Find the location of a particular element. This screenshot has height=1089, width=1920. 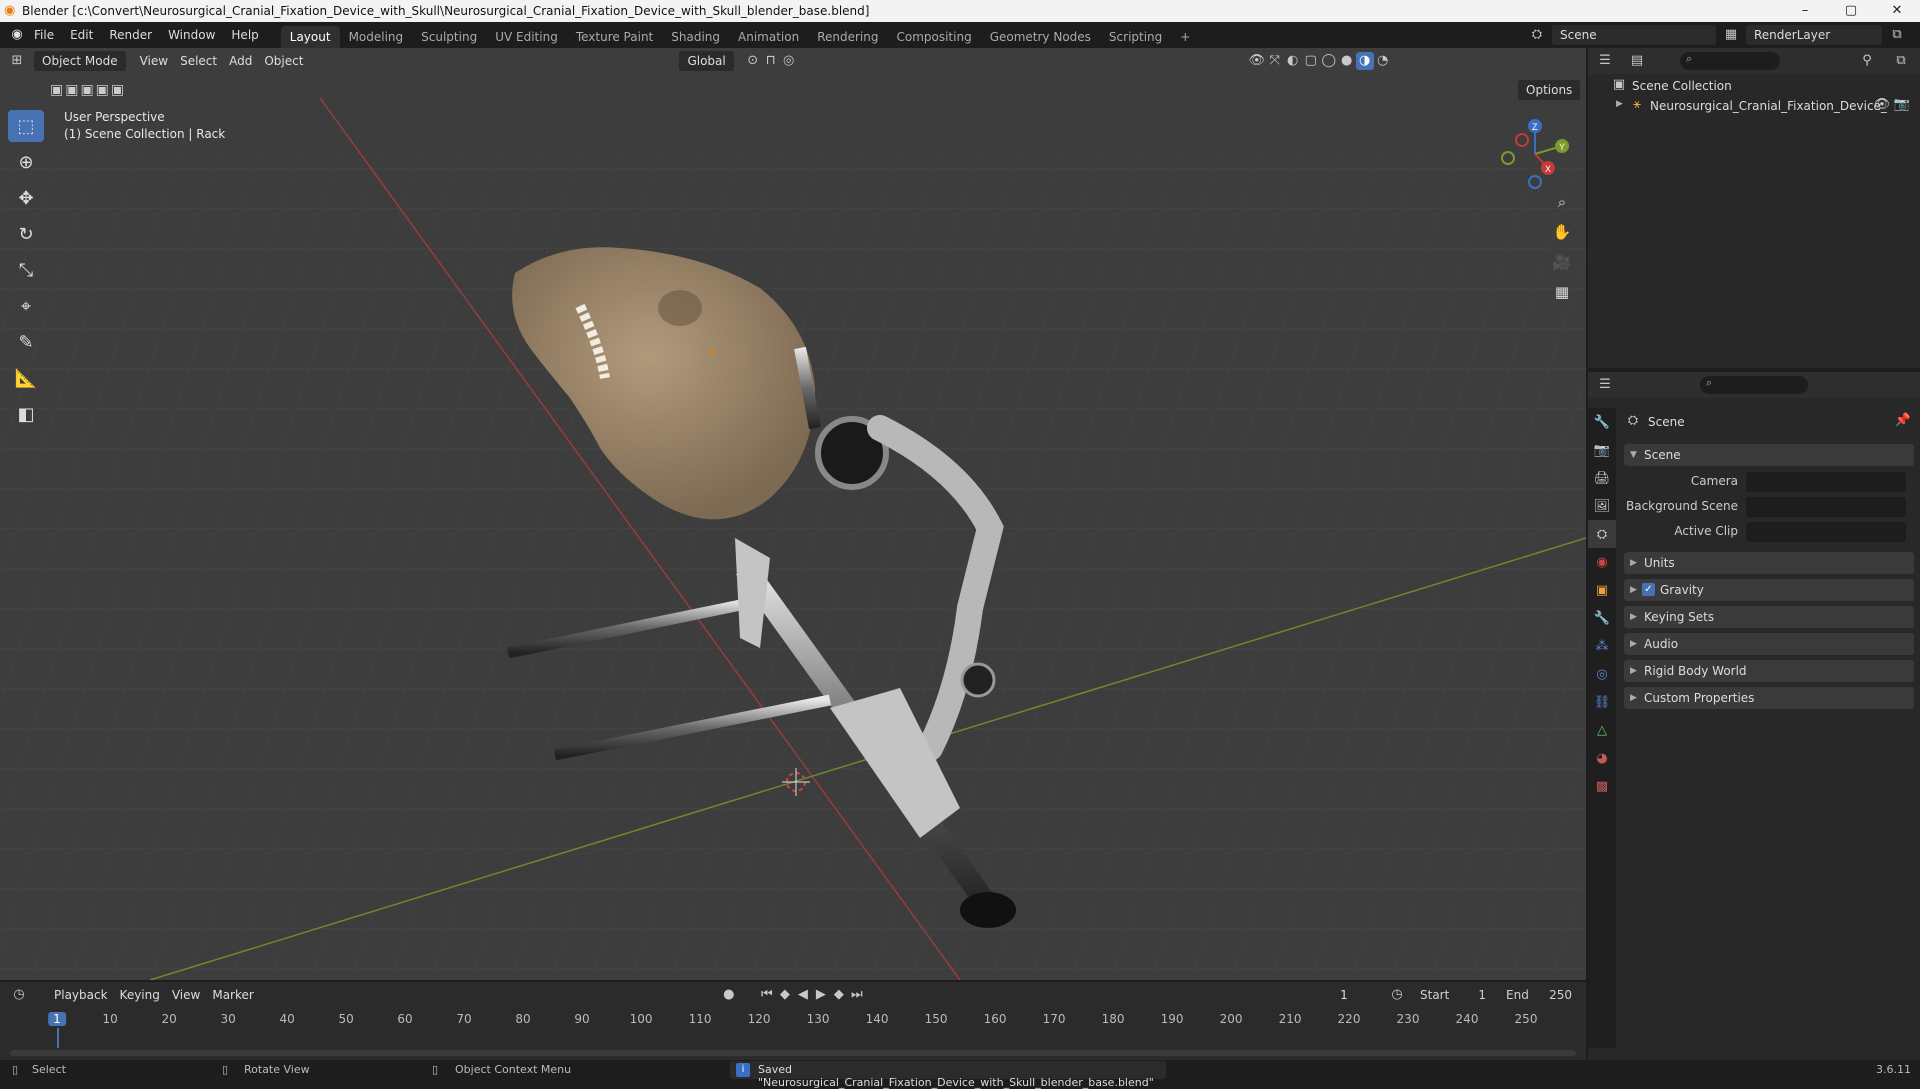

wireframe-shading-icon: ◯ is located at coordinates (1329, 61).